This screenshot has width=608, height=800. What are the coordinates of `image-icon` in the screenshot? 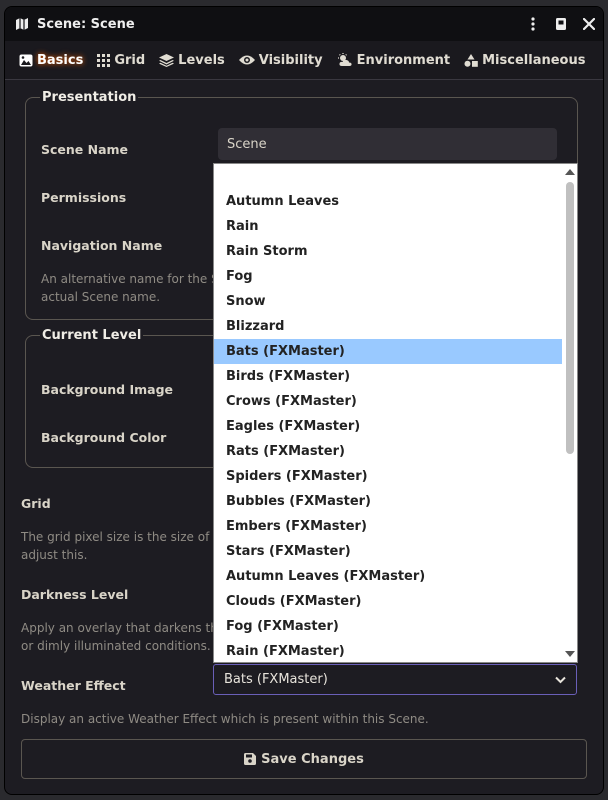 It's located at (26, 60).